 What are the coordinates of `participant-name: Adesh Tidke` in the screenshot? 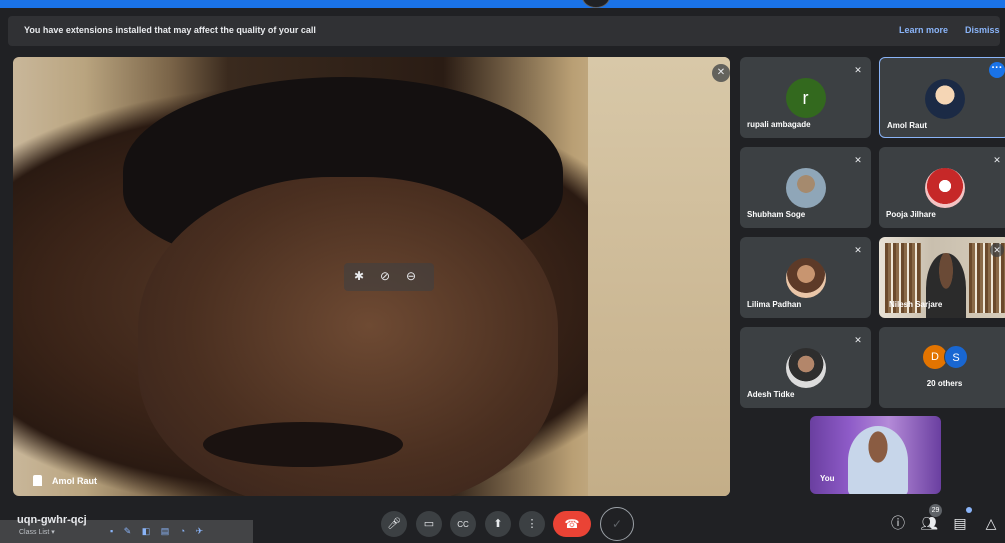 It's located at (771, 394).